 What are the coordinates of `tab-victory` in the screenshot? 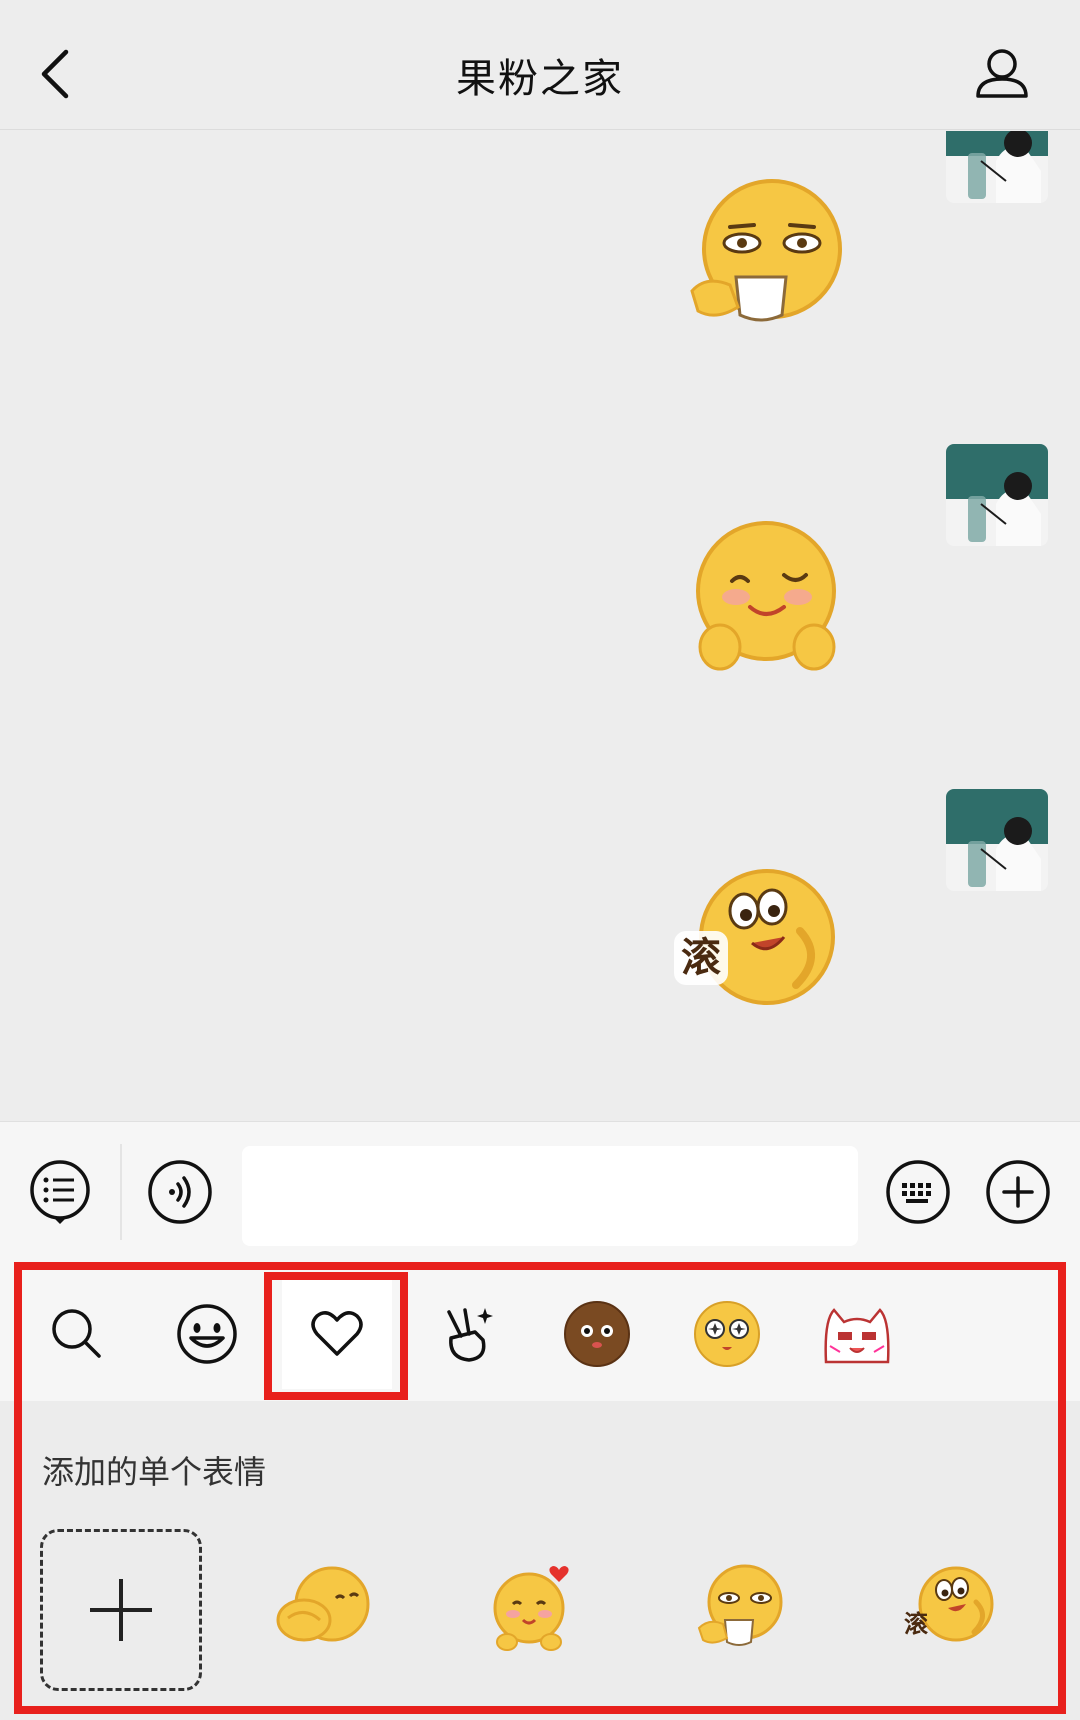 It's located at (467, 1334).